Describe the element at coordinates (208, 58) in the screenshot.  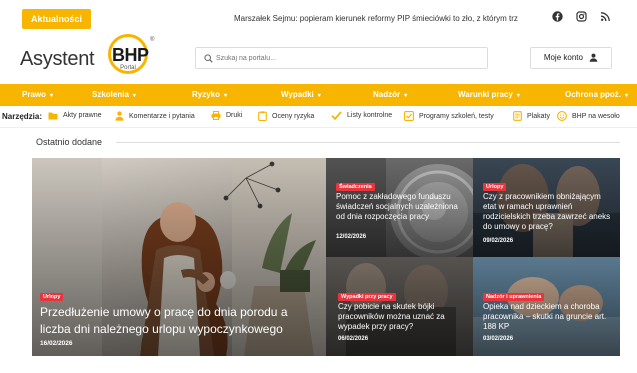
I see `search-icon` at that location.